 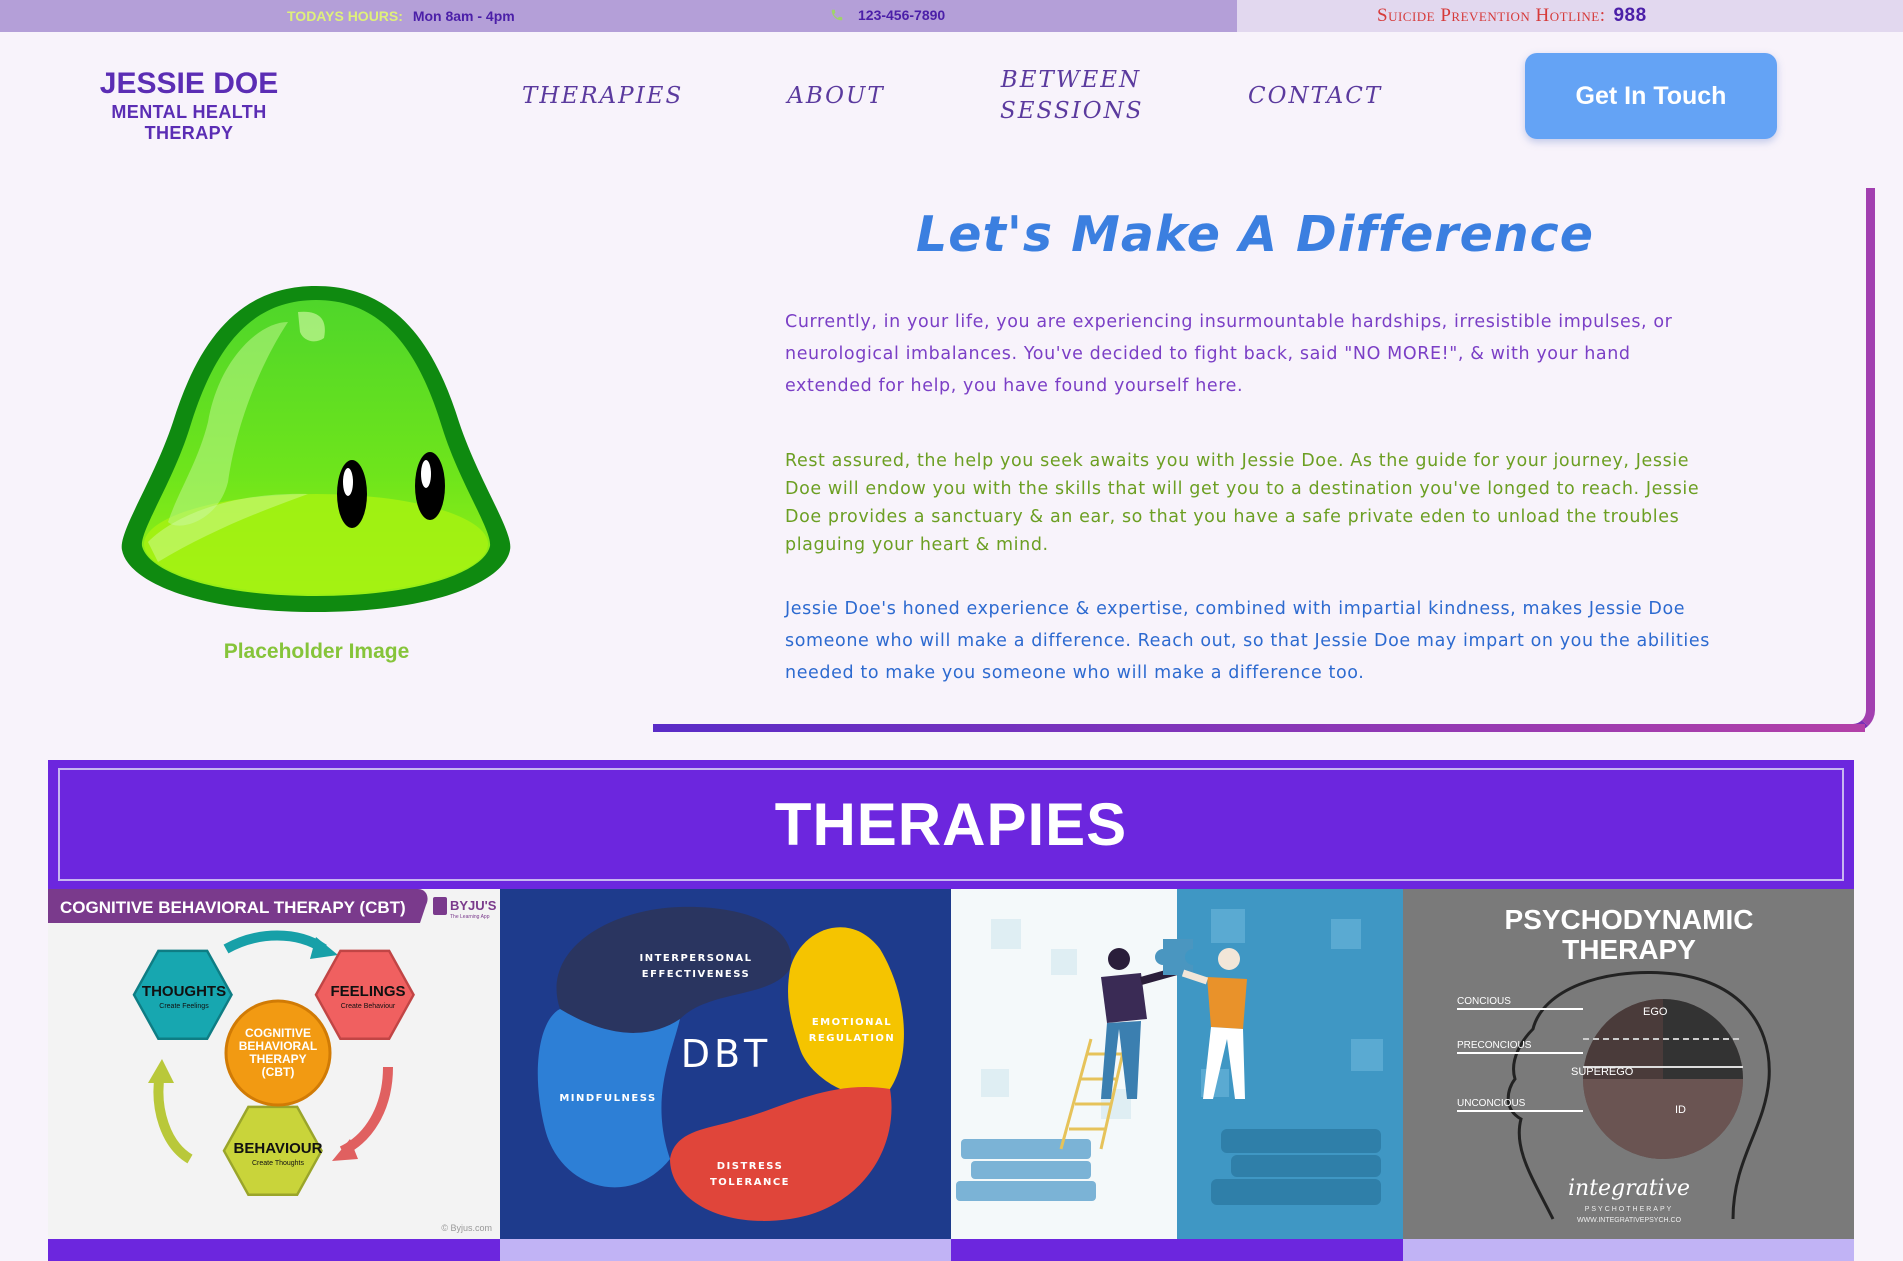 I want to click on cbt-center-1: COGNITIVE, so click(x=278, y=1033).